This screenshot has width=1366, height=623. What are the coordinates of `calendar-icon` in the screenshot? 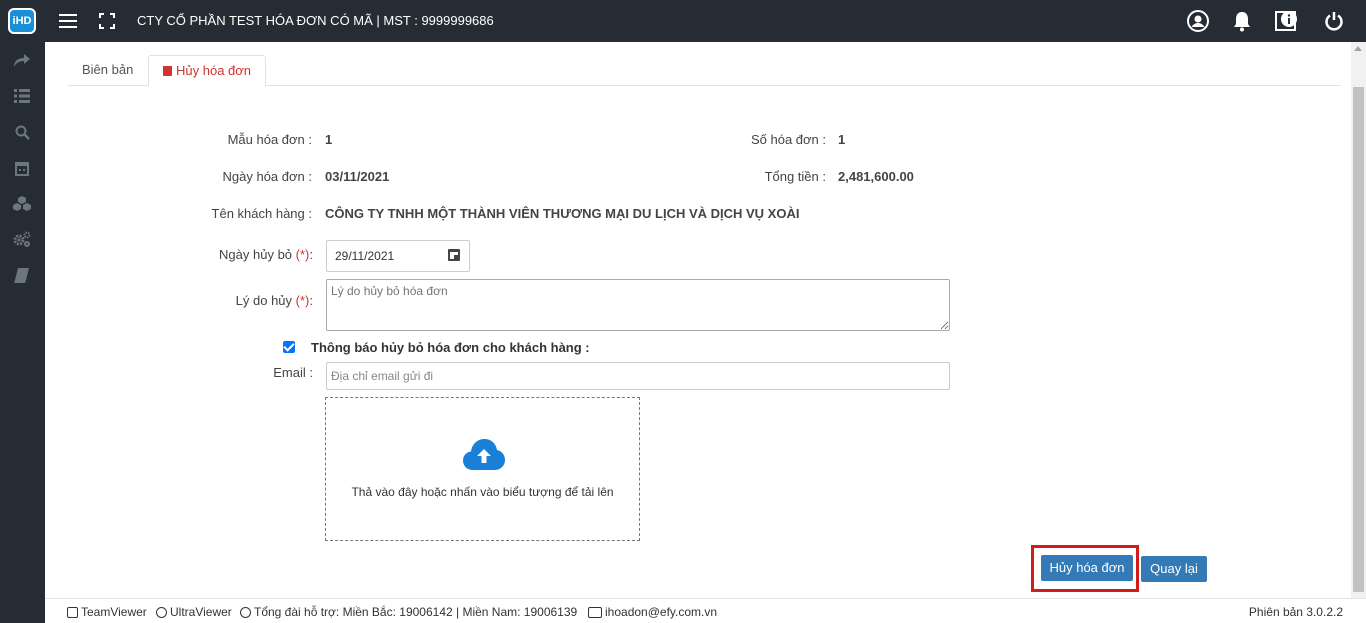 It's located at (22, 168).